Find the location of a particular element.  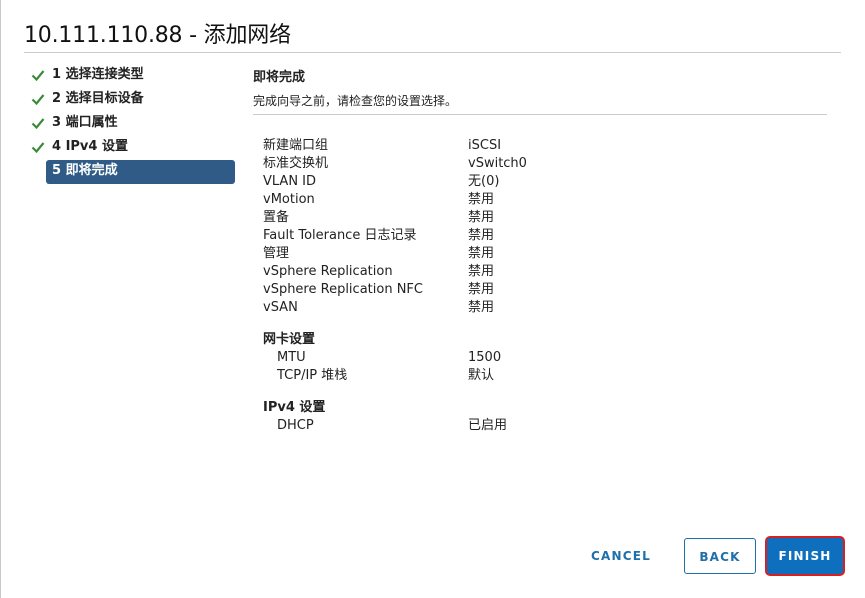

summary-key: VLAN ID is located at coordinates (290, 181).